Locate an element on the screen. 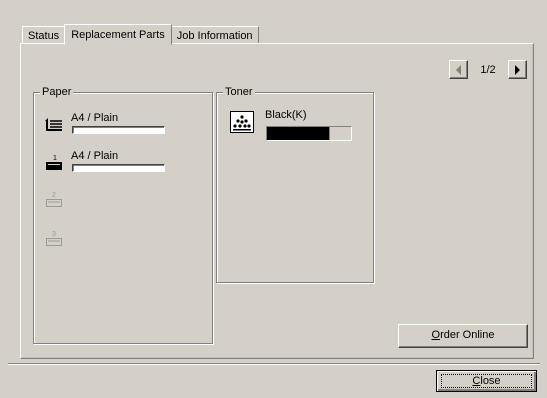 The image size is (547, 398). next-page-button is located at coordinates (517, 69).